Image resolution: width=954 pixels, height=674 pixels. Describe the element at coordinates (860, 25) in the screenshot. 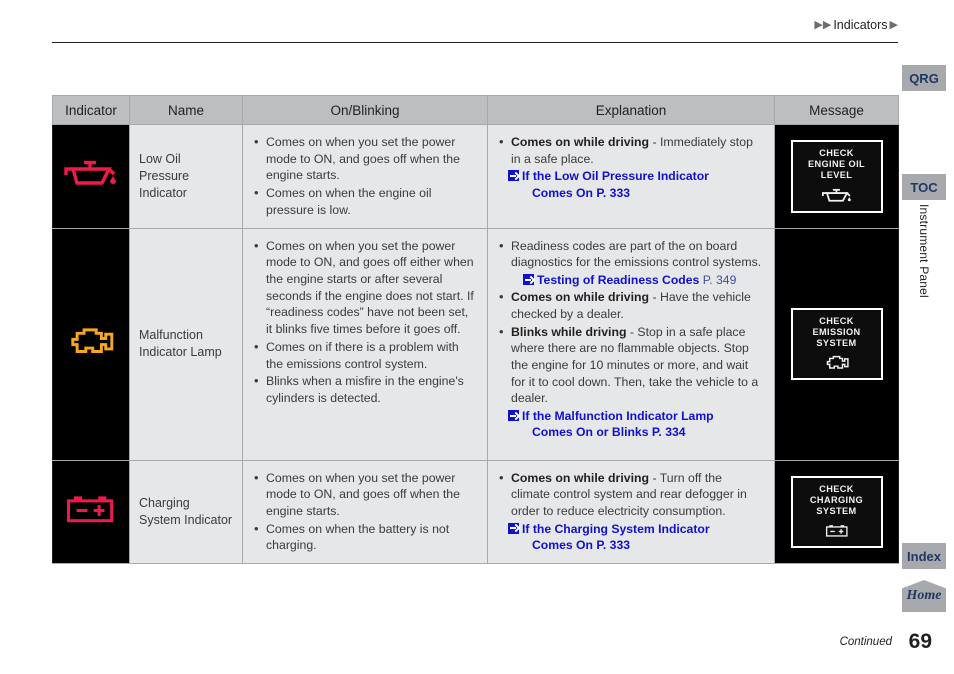

I see `breadcrumb-label: Indicators` at that location.